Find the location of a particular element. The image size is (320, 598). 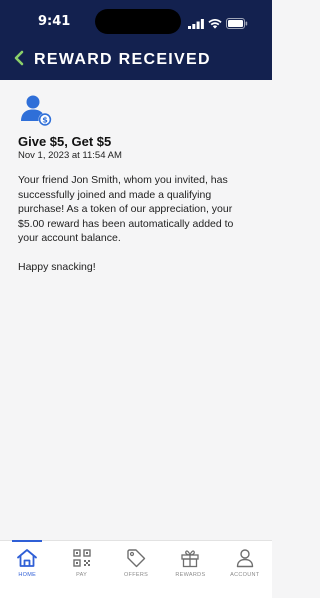

tab-account: ACCOUNT is located at coordinates (245, 569).